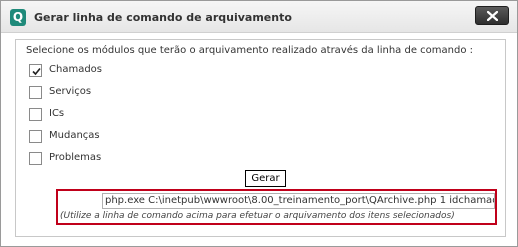 The image size is (518, 247). Describe the element at coordinates (265, 178) in the screenshot. I see `generate-button: Gerar` at that location.